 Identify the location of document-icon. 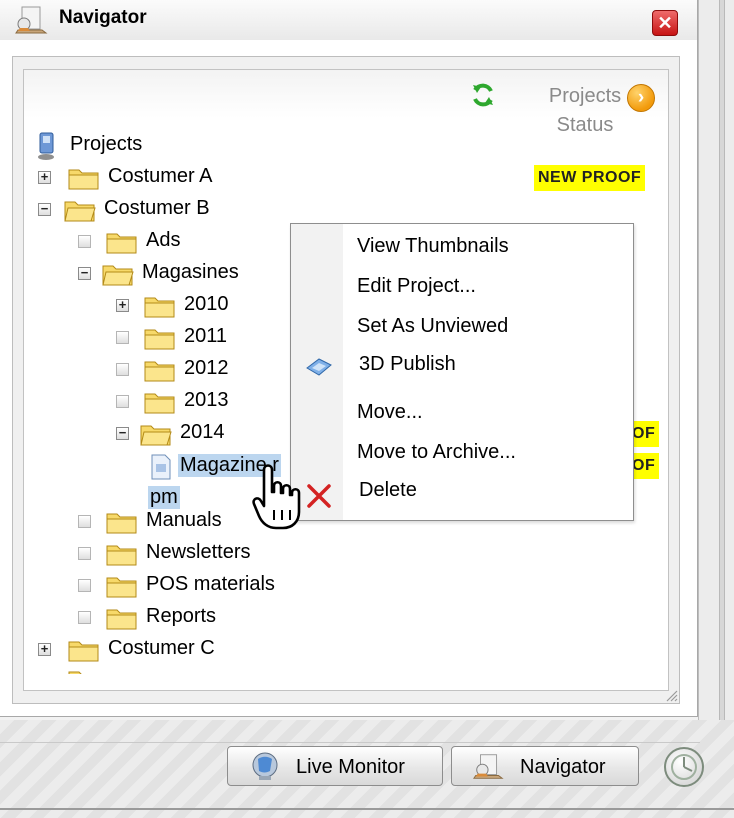
(161, 467).